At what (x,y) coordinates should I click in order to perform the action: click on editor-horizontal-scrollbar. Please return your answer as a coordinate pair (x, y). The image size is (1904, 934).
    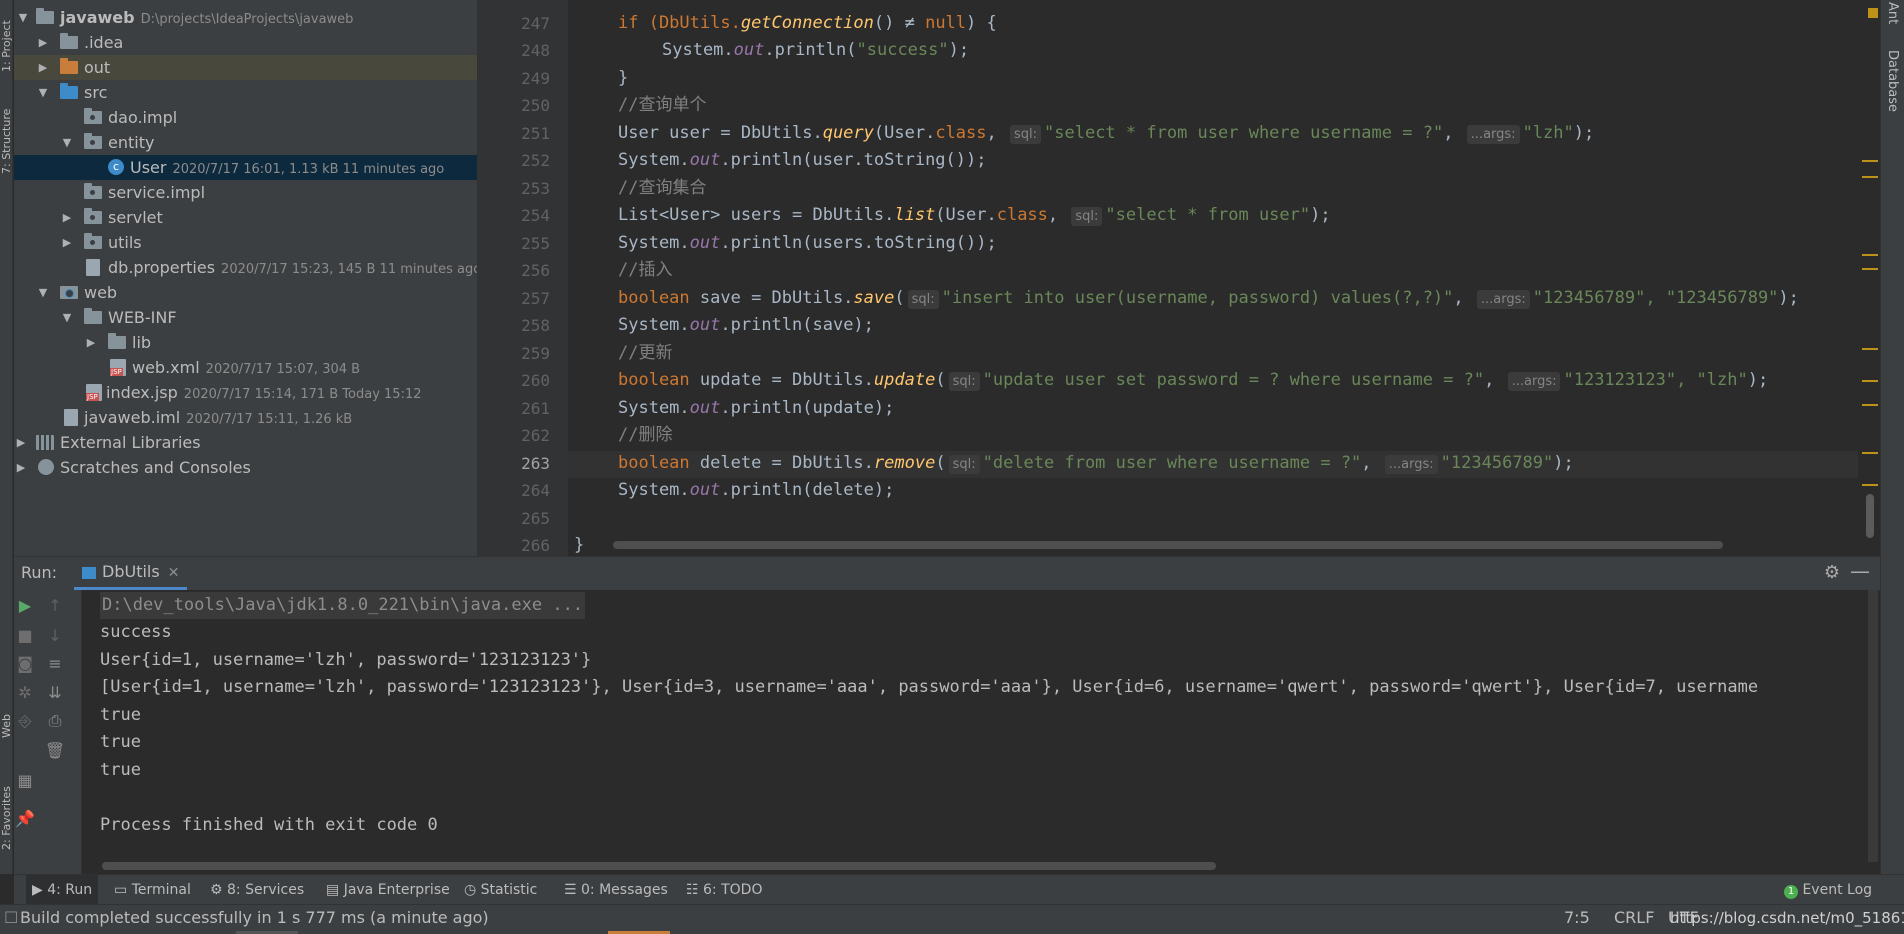
    Looking at the image, I should click on (1168, 545).